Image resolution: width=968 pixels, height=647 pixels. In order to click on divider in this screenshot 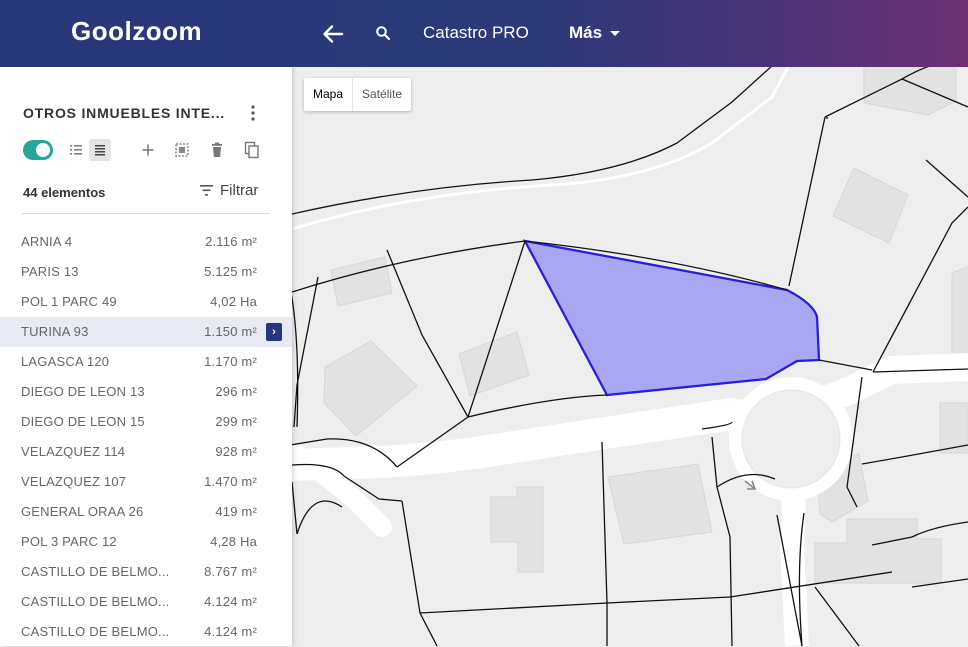, I will do `click(146, 213)`.